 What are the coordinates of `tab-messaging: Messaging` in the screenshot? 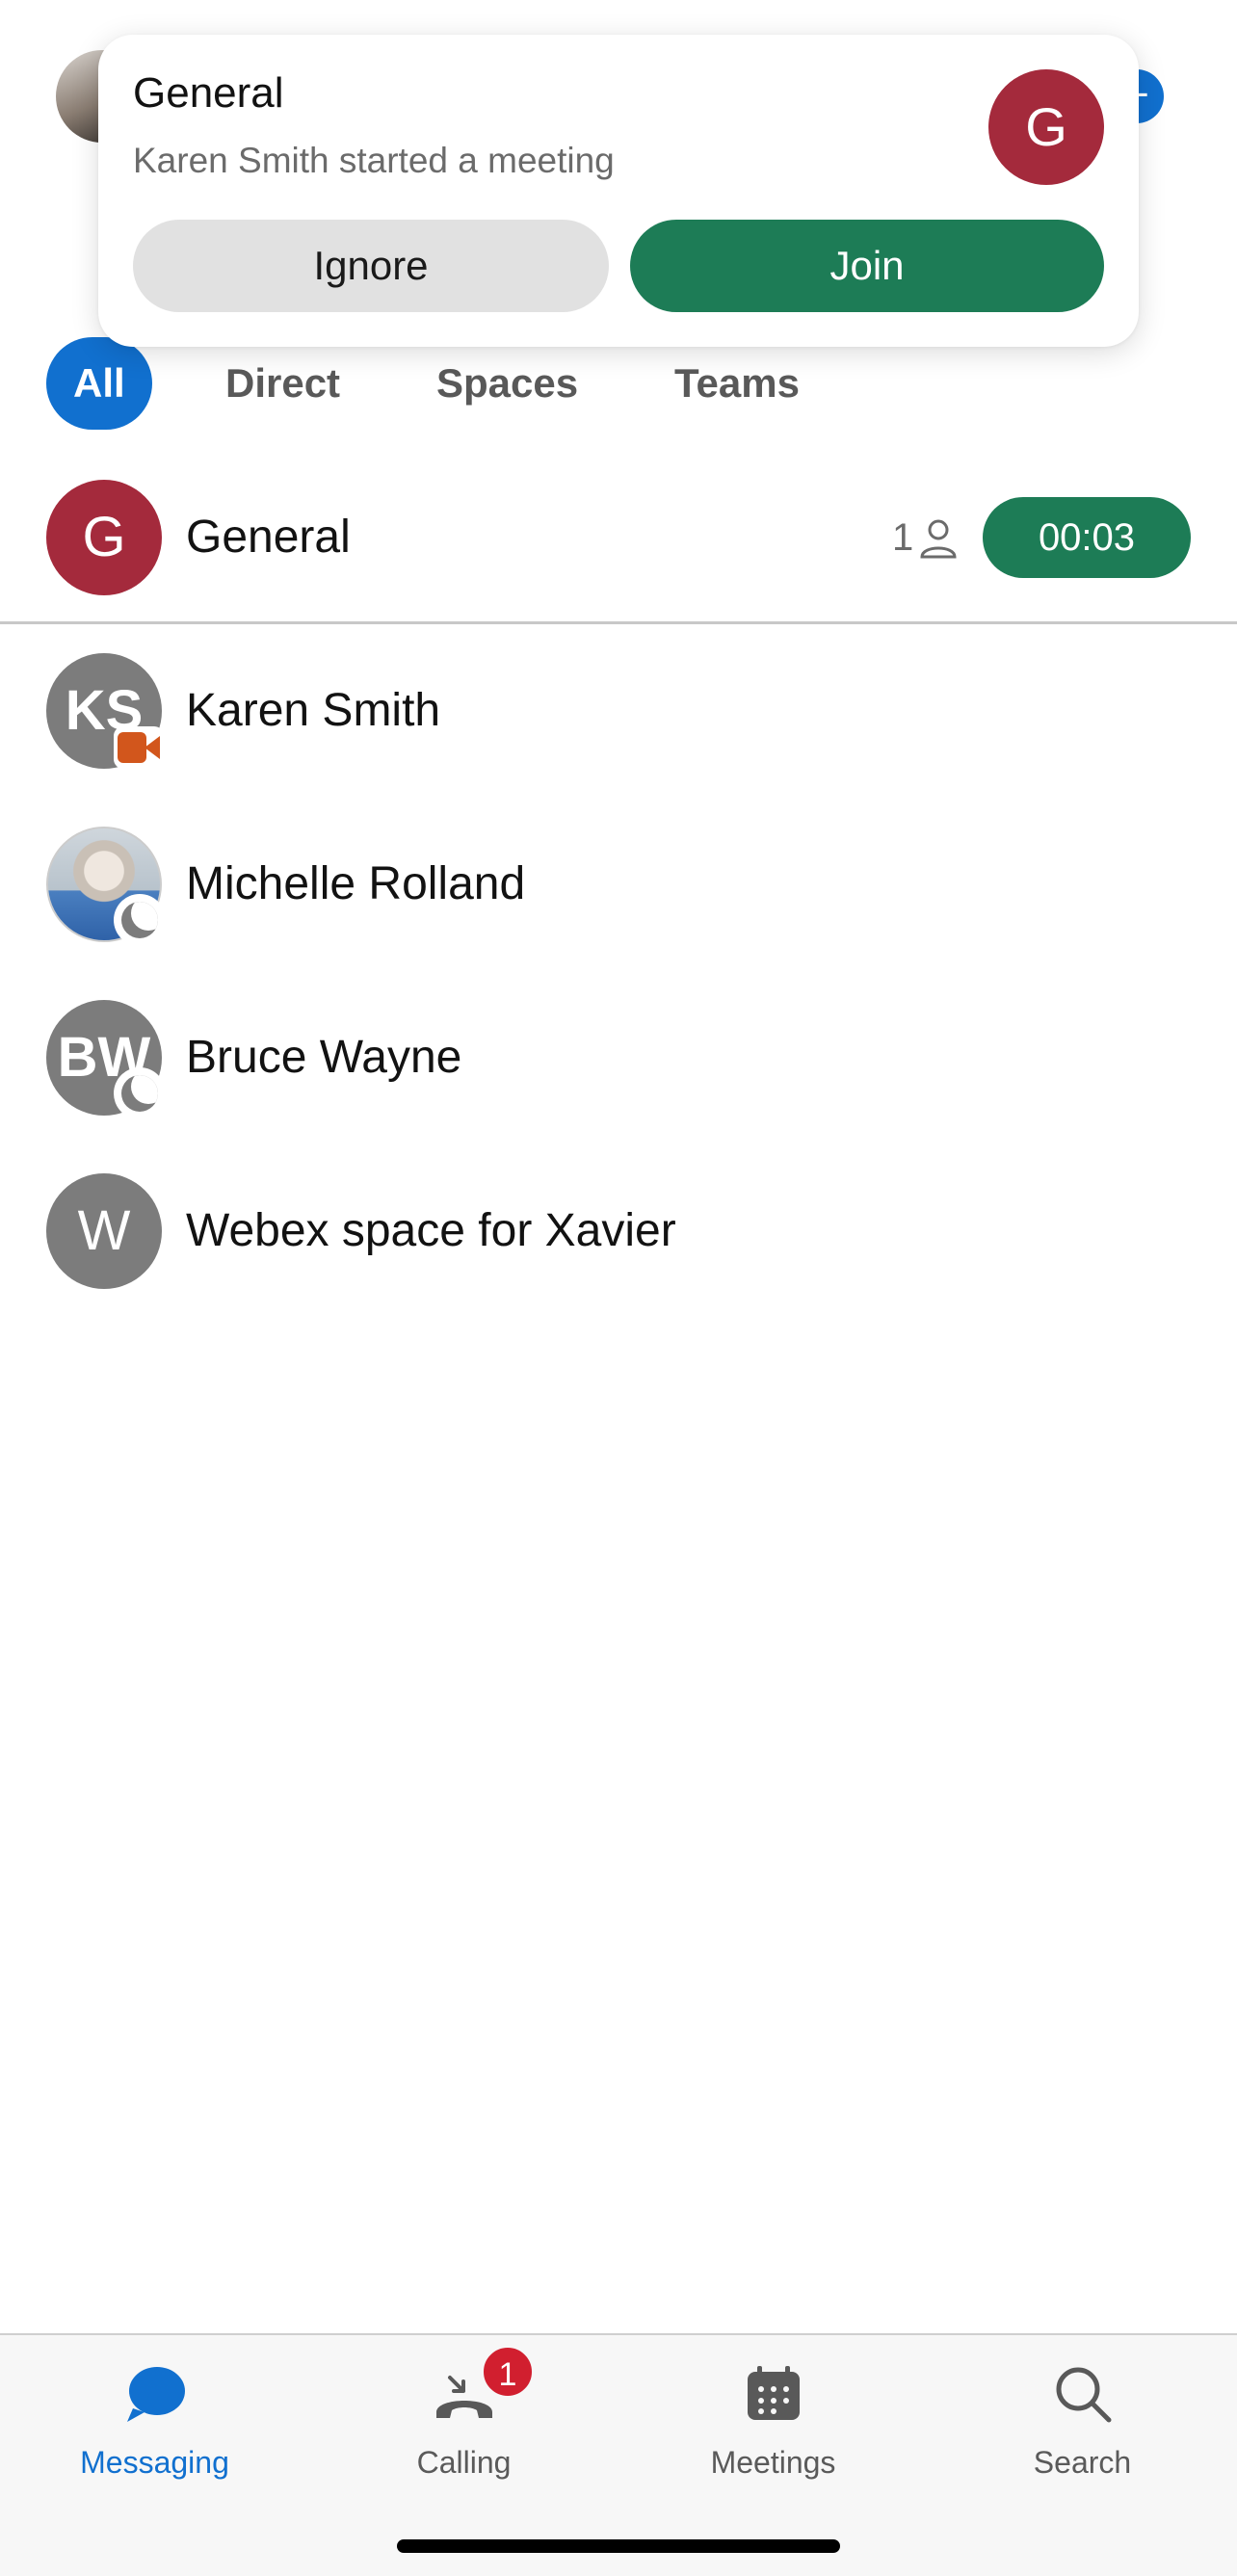 It's located at (154, 2422).